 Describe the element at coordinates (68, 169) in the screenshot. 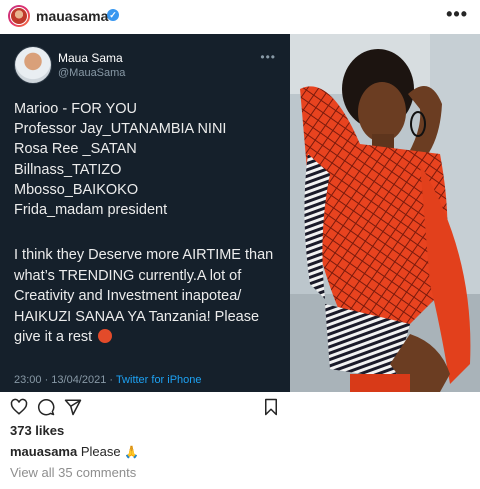

I see `tweet-line: Billnass_TATIZO` at that location.